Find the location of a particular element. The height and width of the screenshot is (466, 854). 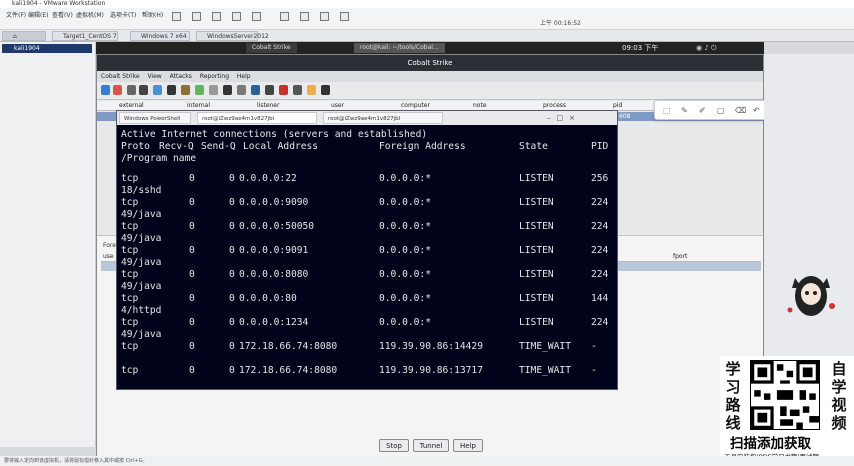

mascot-illustration is located at coordinates (811, 296).